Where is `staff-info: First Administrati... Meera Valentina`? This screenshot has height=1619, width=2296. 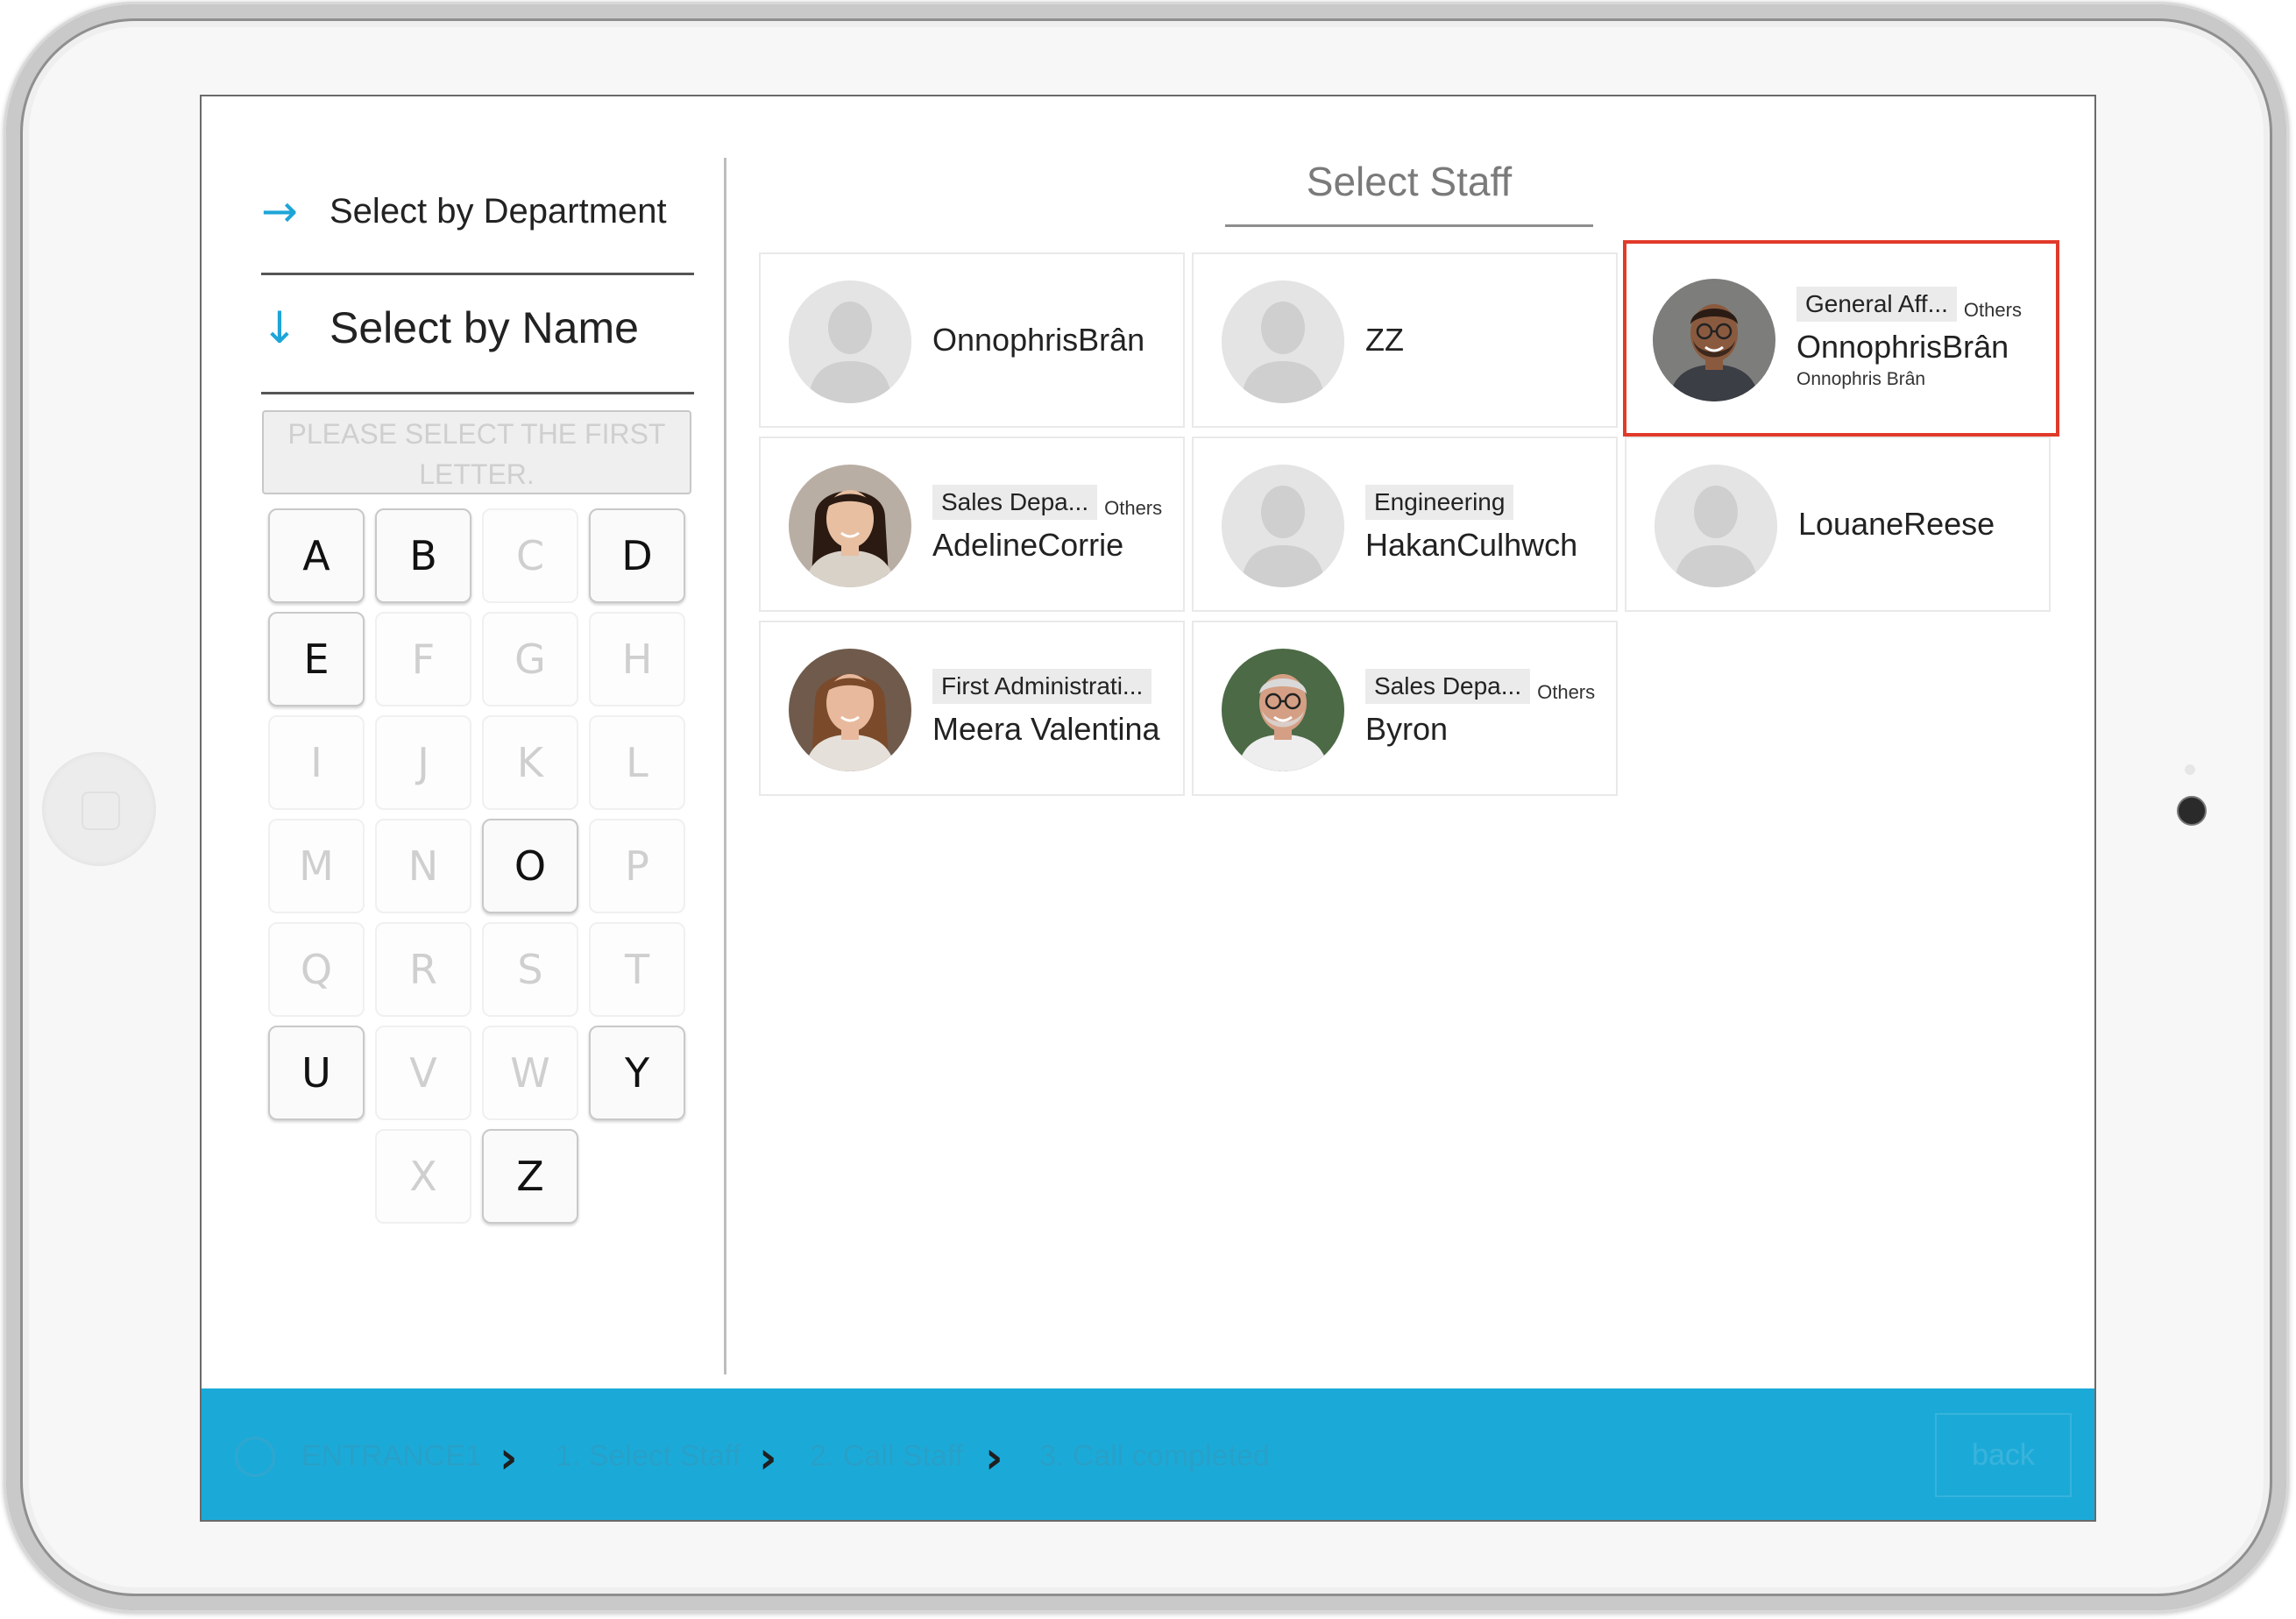
staff-info: First Administrati... Meera Valentina is located at coordinates (1053, 708).